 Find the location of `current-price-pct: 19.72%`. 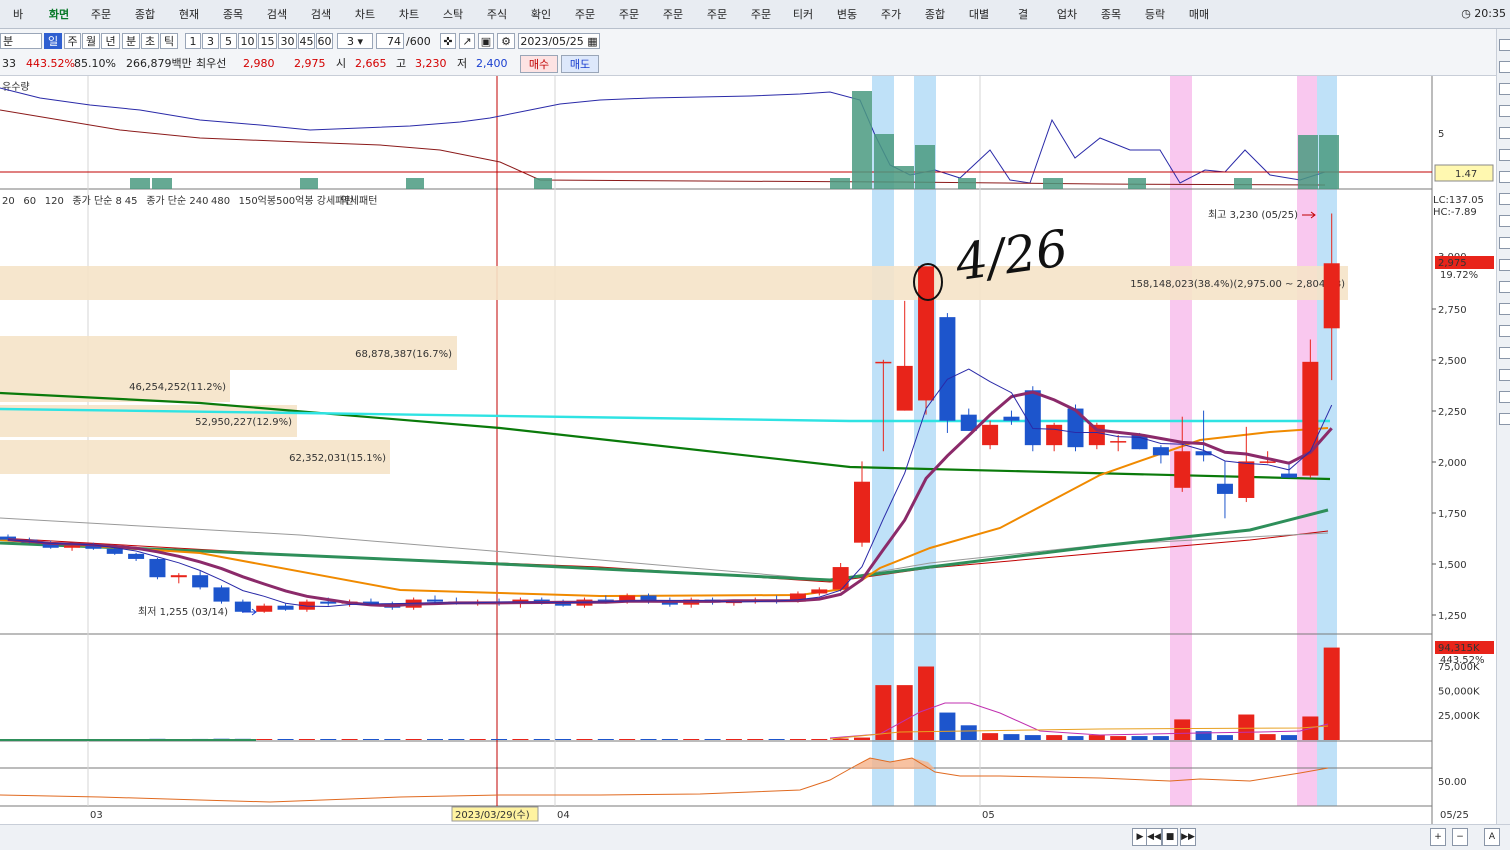

current-price-pct: 19.72% is located at coordinates (1459, 275).